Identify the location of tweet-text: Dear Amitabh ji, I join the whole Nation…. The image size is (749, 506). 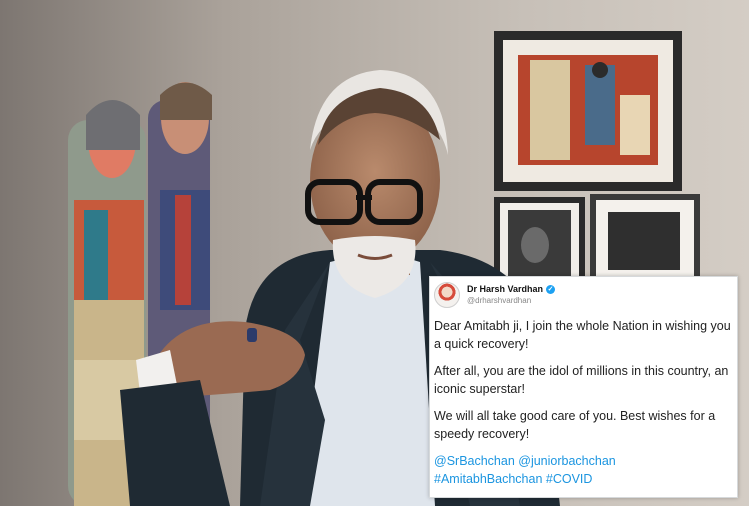
(584, 402).